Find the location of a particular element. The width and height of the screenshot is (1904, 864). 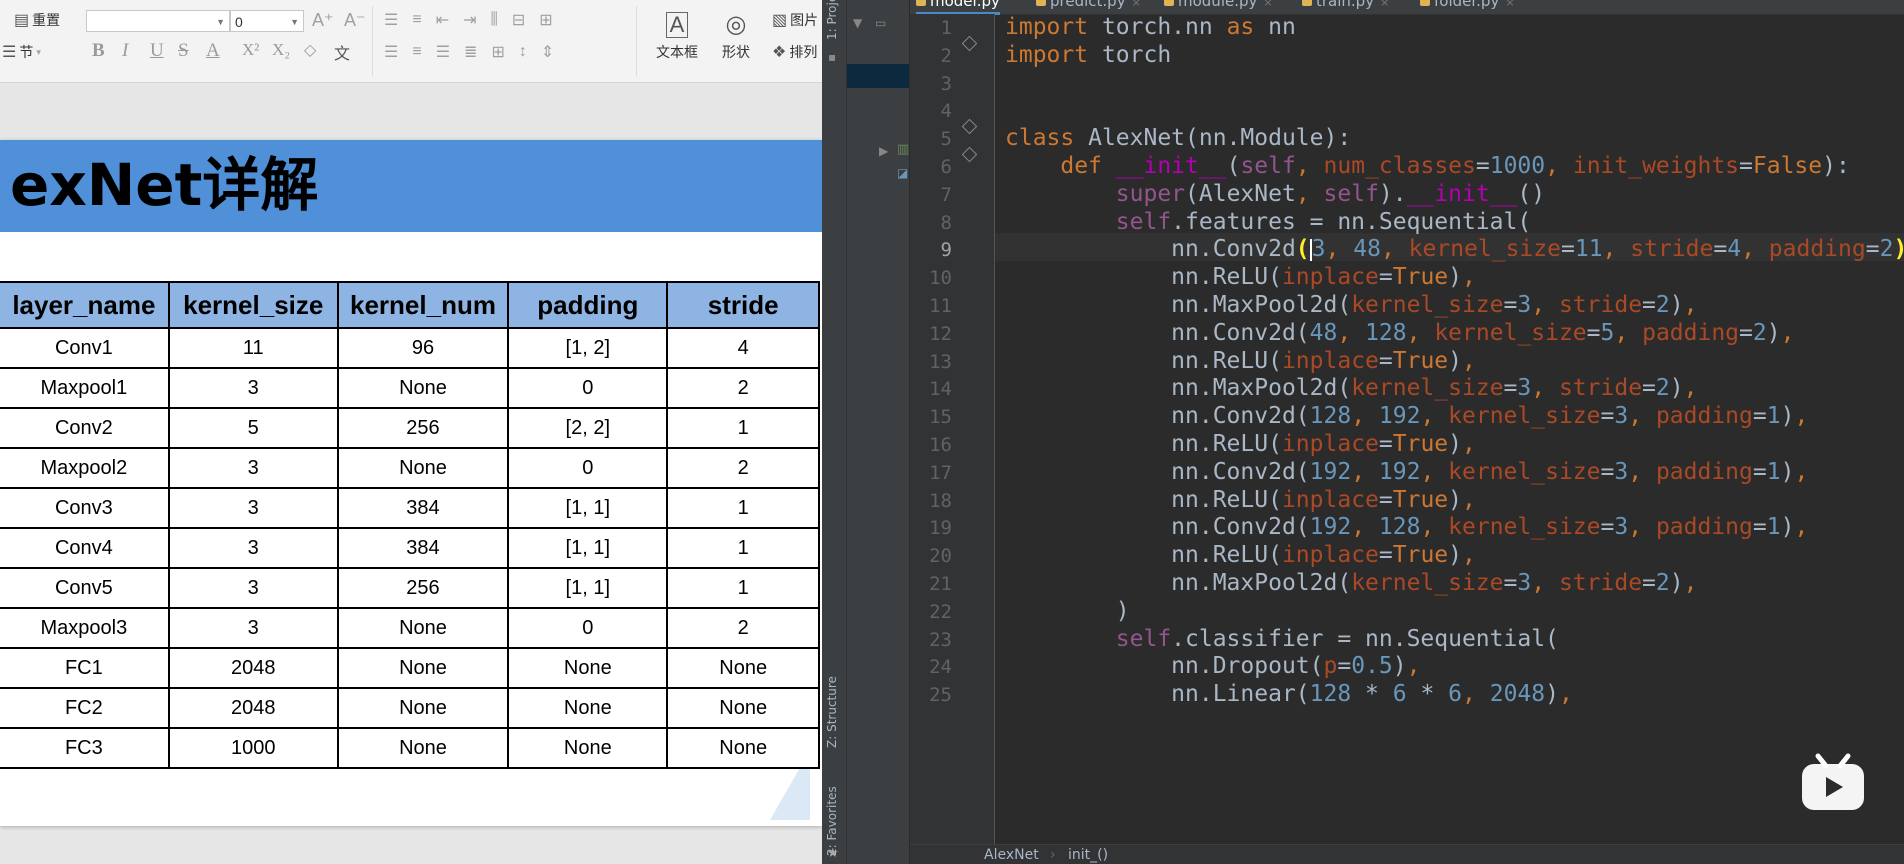

table-cell-layer-name: Conv4 is located at coordinates (85, 548).